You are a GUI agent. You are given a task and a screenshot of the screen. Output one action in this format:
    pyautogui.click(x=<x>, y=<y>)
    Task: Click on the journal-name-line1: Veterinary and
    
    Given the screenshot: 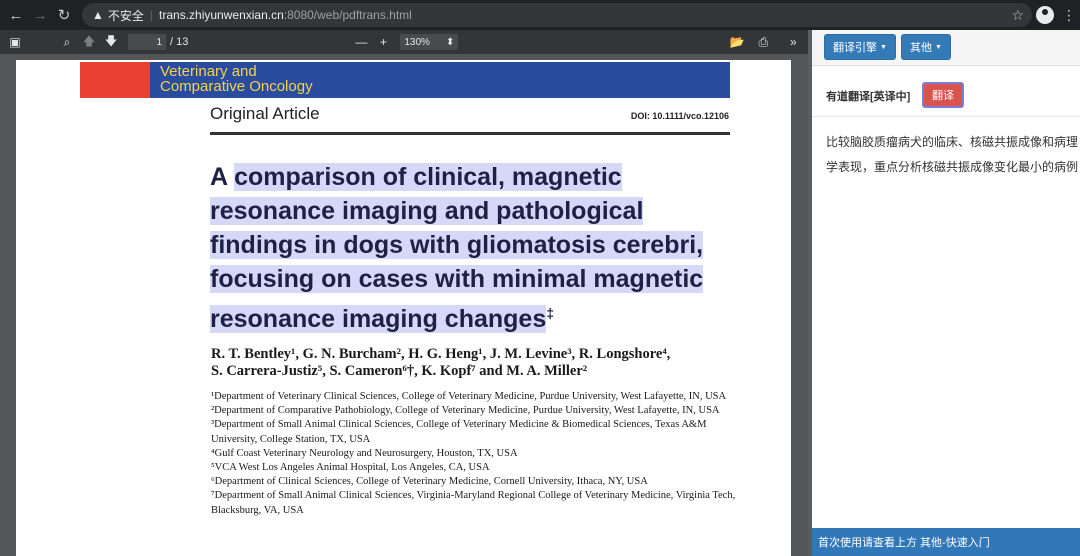 What is the action you would take?
    pyautogui.click(x=208, y=71)
    